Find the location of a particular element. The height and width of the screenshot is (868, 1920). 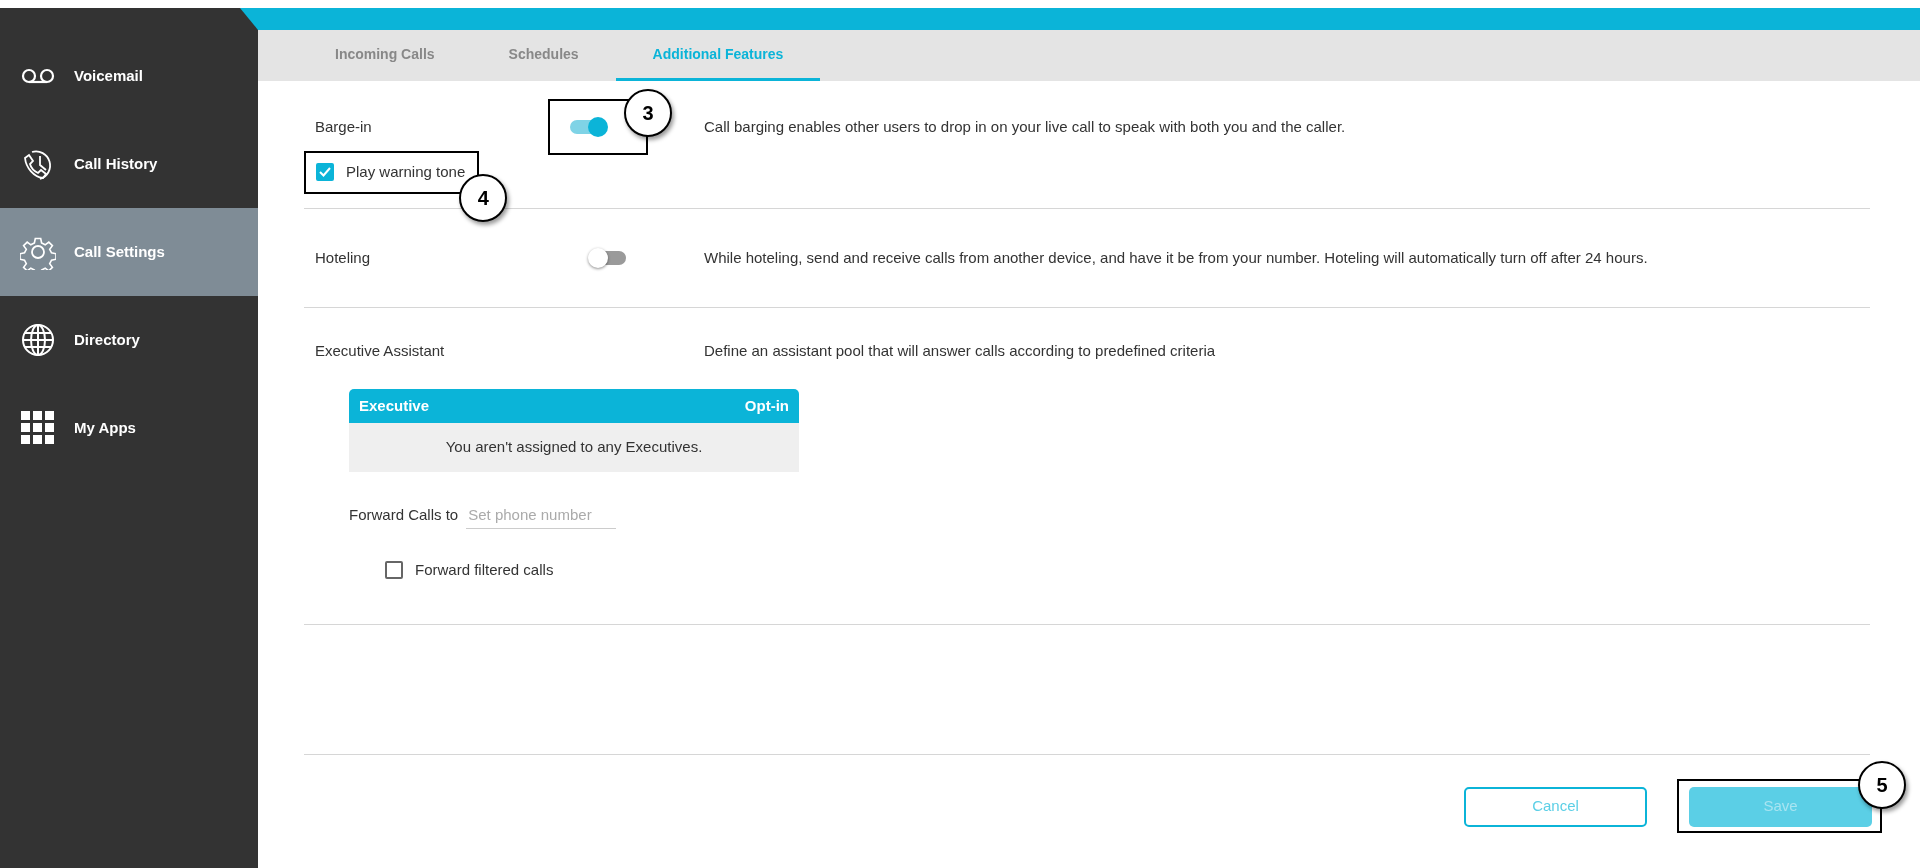

column-header: Executive is located at coordinates (394, 405).